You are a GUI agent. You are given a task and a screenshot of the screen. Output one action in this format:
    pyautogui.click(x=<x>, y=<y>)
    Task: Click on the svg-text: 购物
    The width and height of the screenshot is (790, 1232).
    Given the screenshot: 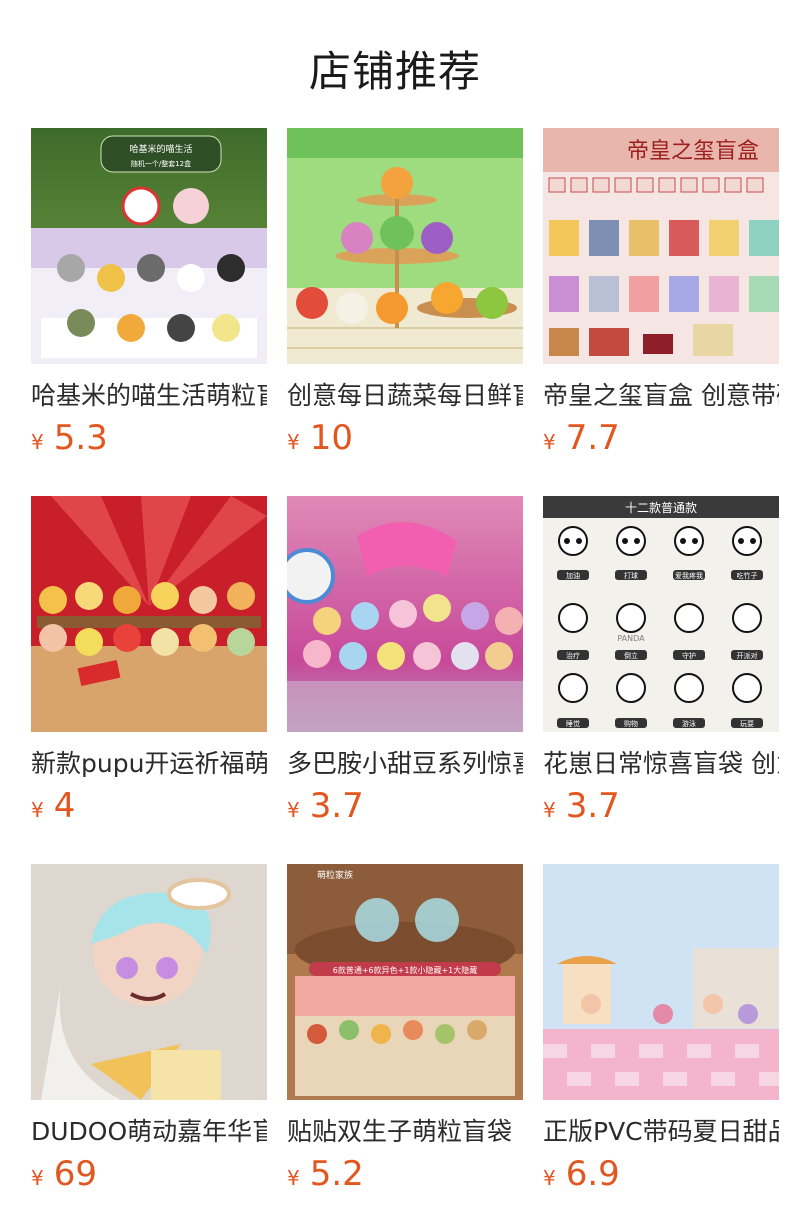 What is the action you would take?
    pyautogui.click(x=631, y=723)
    